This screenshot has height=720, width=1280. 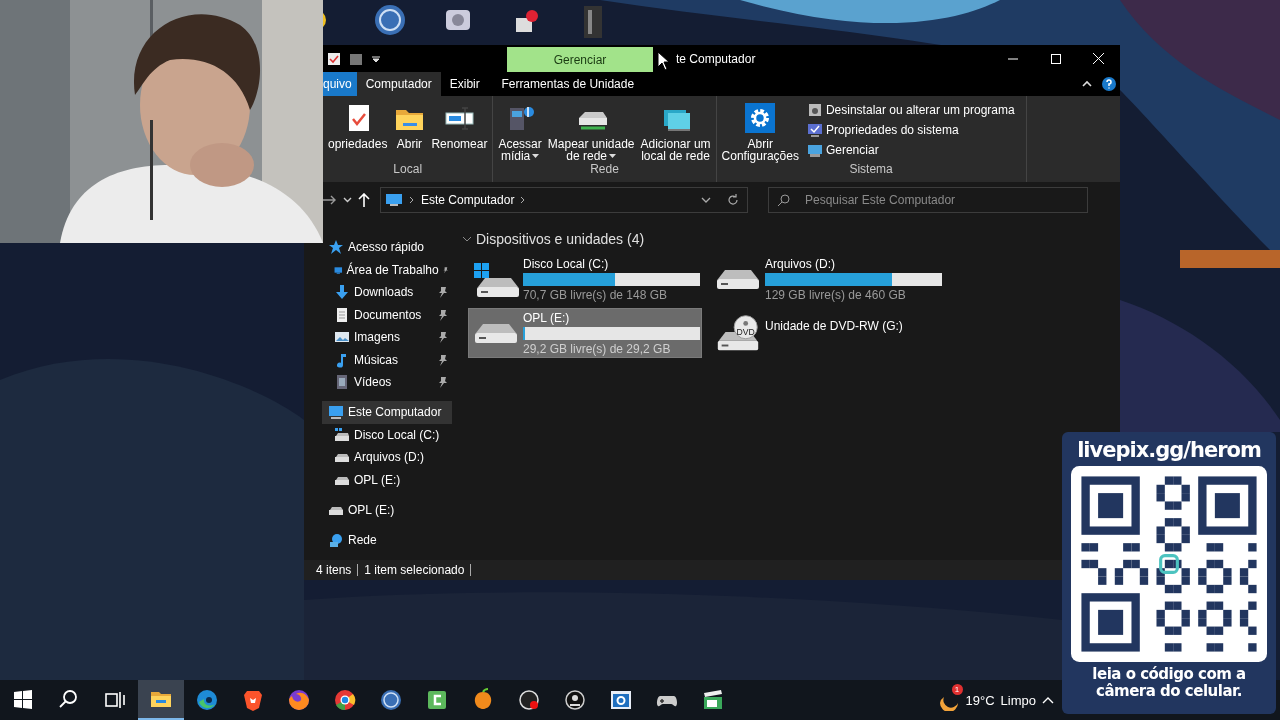 I want to click on caret-up-icon, so click(x=1048, y=700).